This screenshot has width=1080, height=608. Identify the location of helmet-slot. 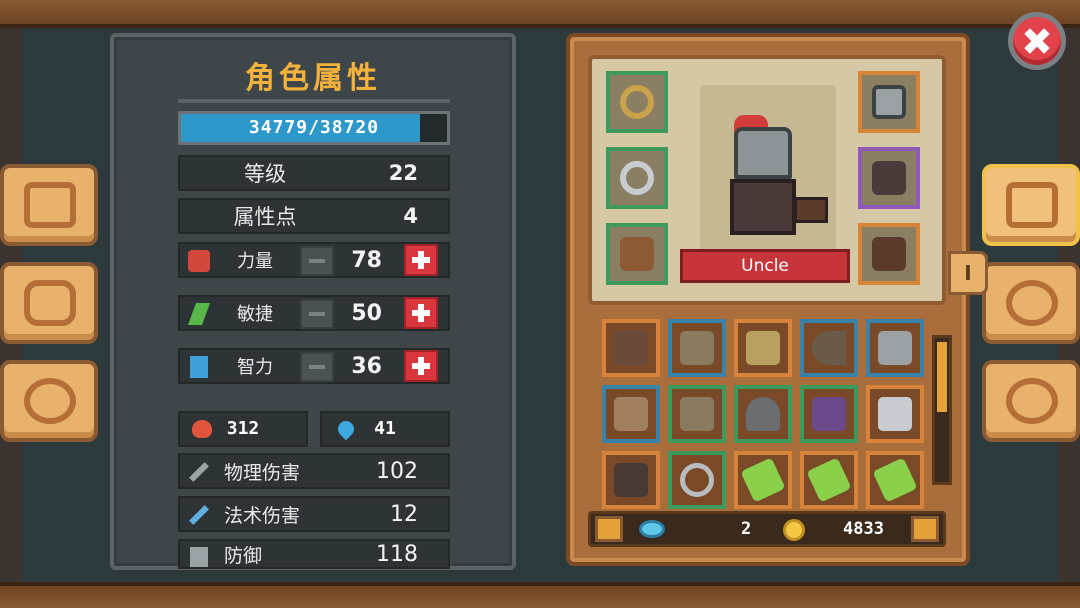
(889, 102).